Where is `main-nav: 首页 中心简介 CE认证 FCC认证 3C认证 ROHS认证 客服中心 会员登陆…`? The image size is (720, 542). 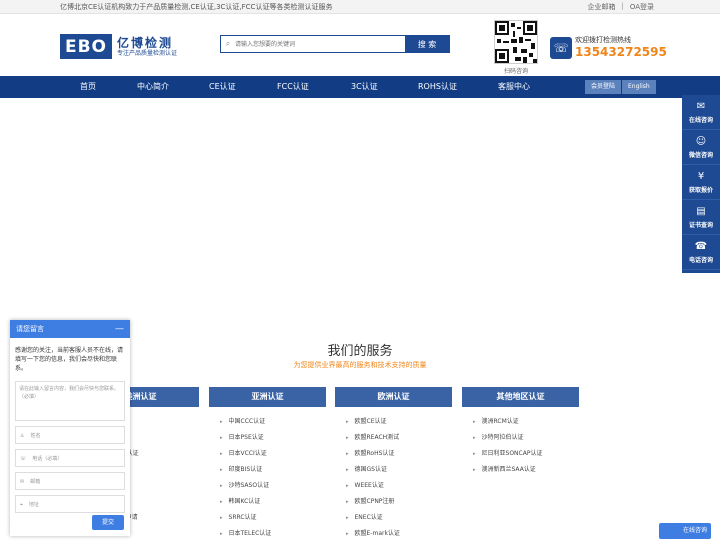 main-nav: 首页 中心简介 CE认证 FCC认证 3C认证 ROHS认证 客服中心 会员登陆… is located at coordinates (360, 87).